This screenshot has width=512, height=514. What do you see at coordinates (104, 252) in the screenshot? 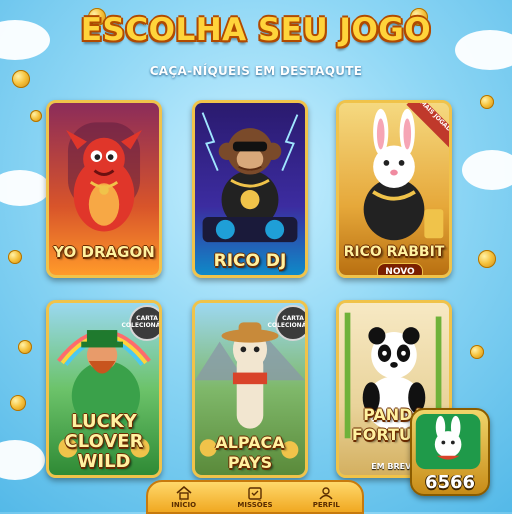
I see `game-title: YO DRAGON` at bounding box center [104, 252].